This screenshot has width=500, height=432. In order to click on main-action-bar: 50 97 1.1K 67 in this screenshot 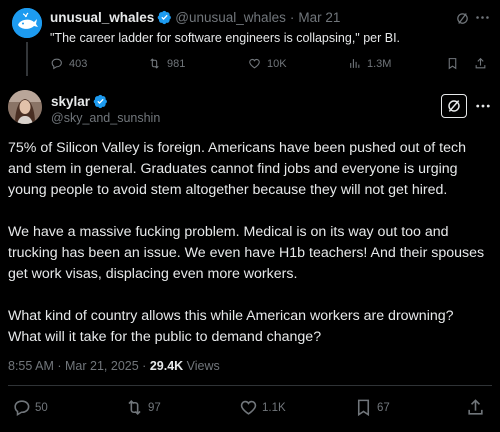, I will do `click(250, 409)`.